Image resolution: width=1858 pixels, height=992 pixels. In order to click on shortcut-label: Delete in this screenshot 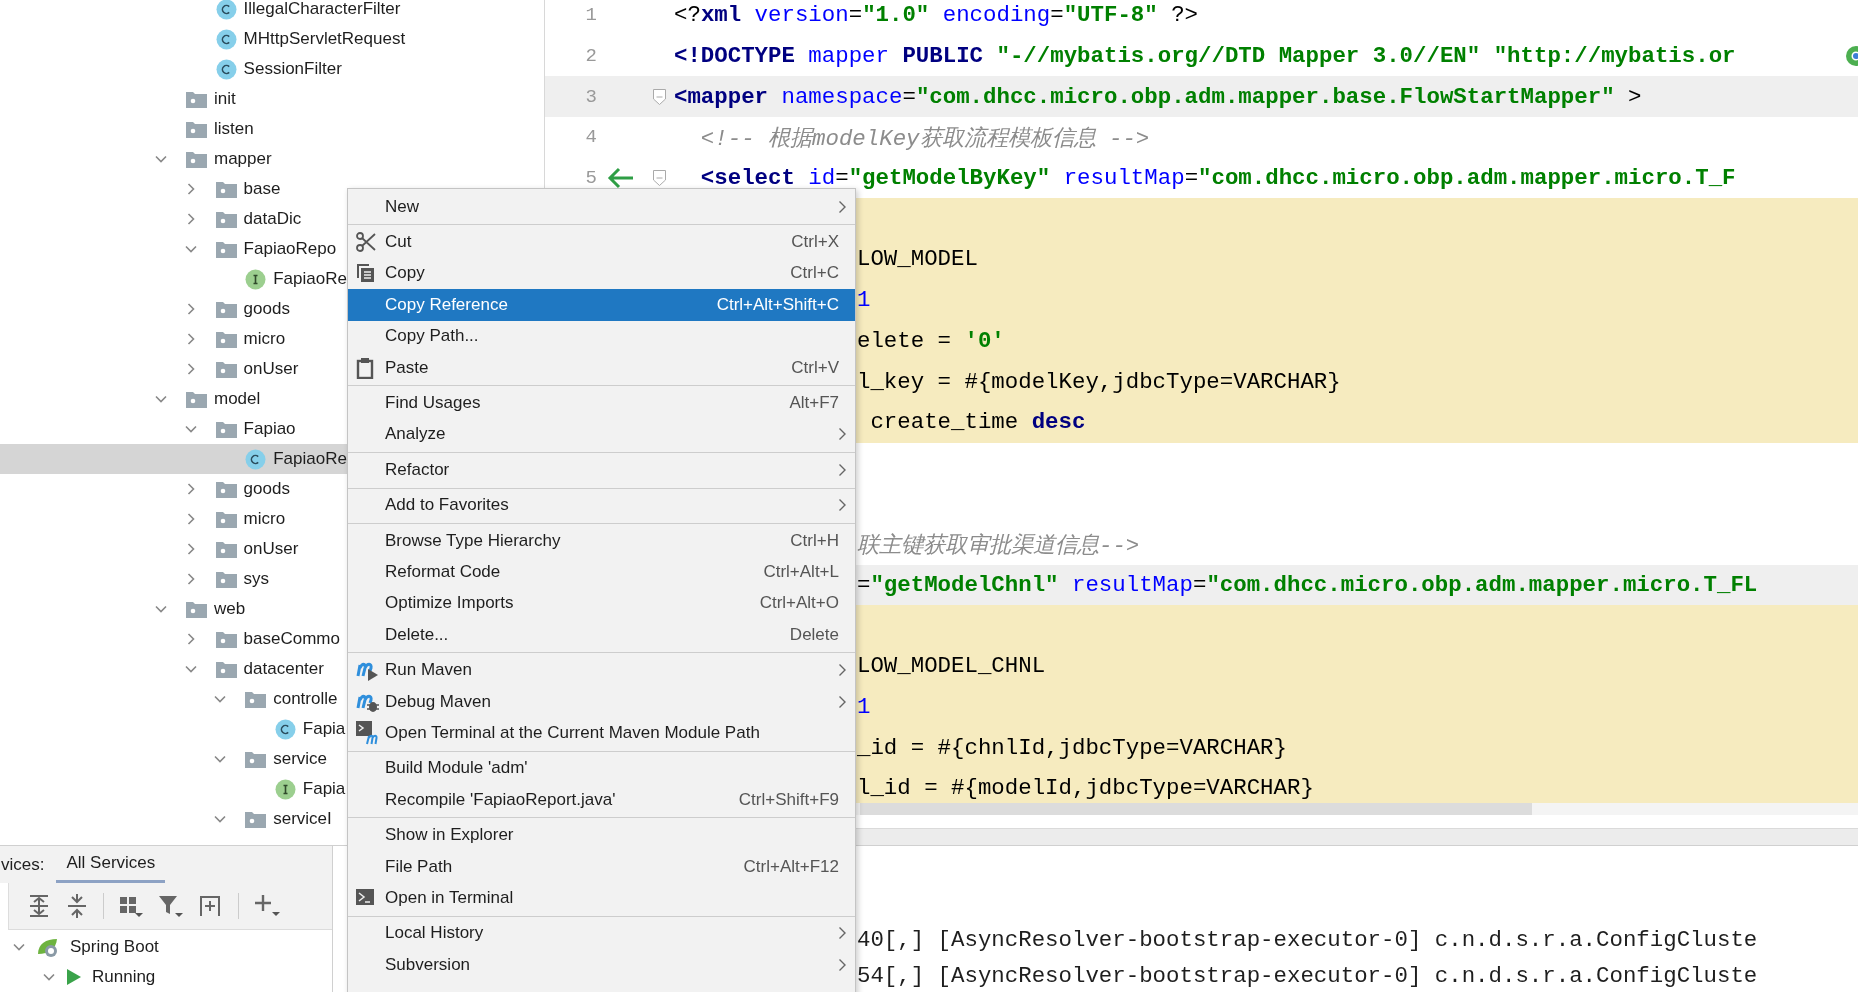, I will do `click(814, 634)`.